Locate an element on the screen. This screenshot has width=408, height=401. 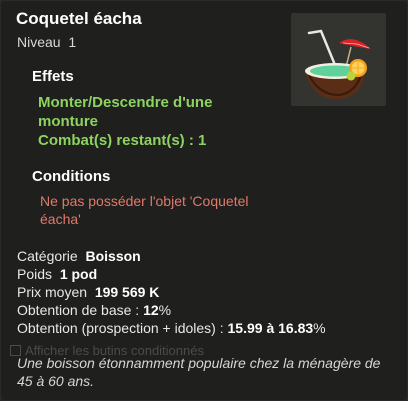
stat-base-drop: Obtention de base : 12% is located at coordinates (94, 310).